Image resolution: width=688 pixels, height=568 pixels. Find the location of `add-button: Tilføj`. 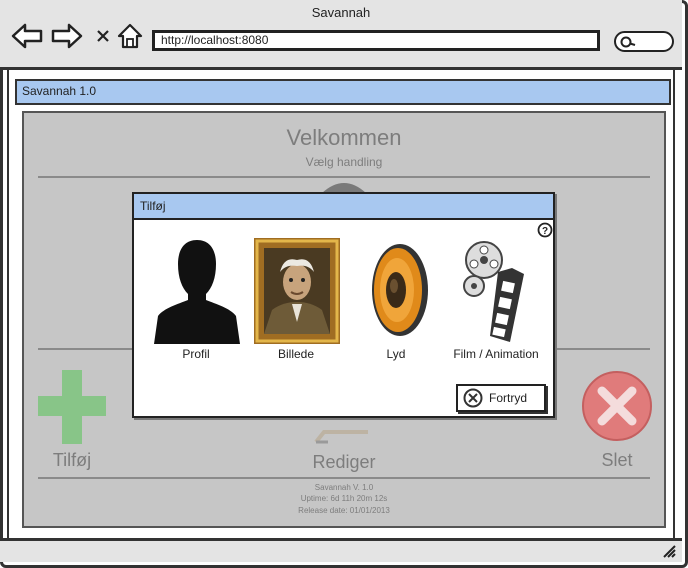

add-button: Tilføj is located at coordinates (72, 420).